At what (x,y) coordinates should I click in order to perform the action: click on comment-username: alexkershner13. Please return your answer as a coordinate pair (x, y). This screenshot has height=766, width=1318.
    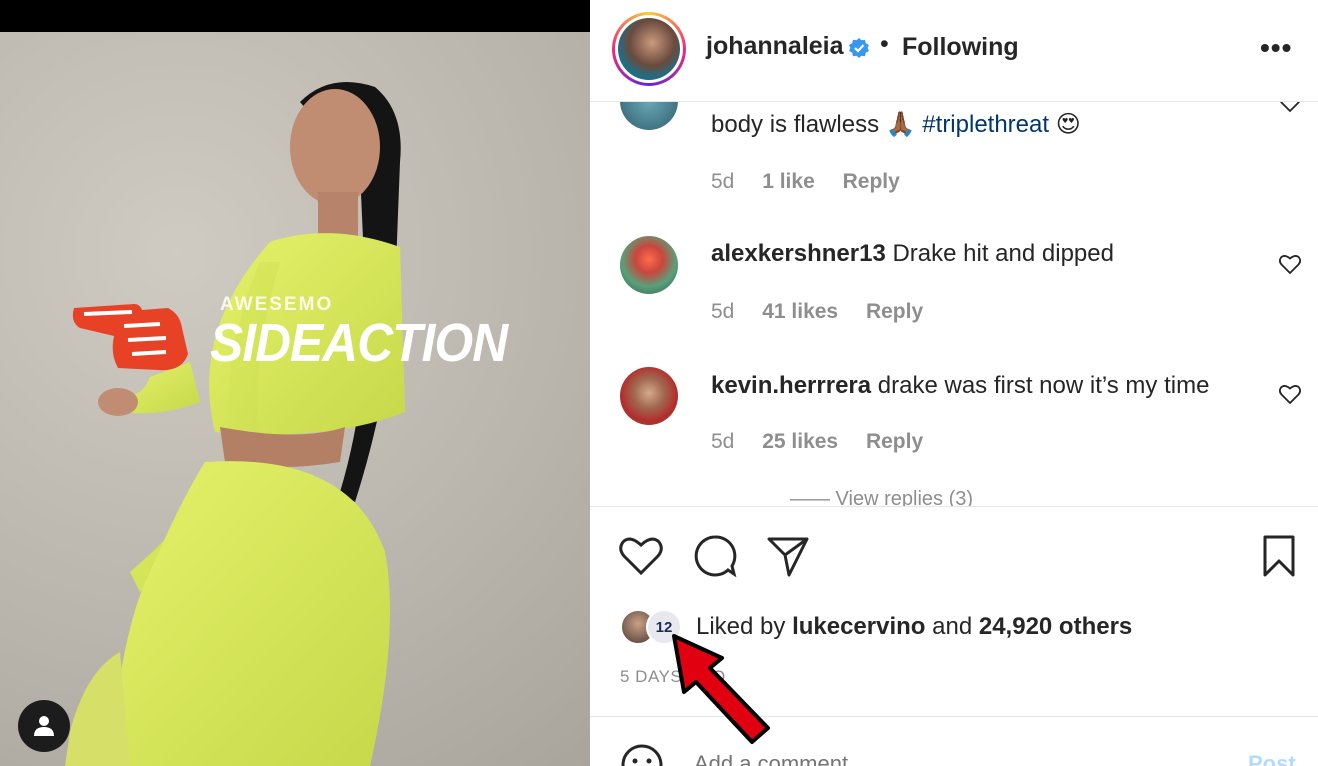
    Looking at the image, I should click on (798, 253).